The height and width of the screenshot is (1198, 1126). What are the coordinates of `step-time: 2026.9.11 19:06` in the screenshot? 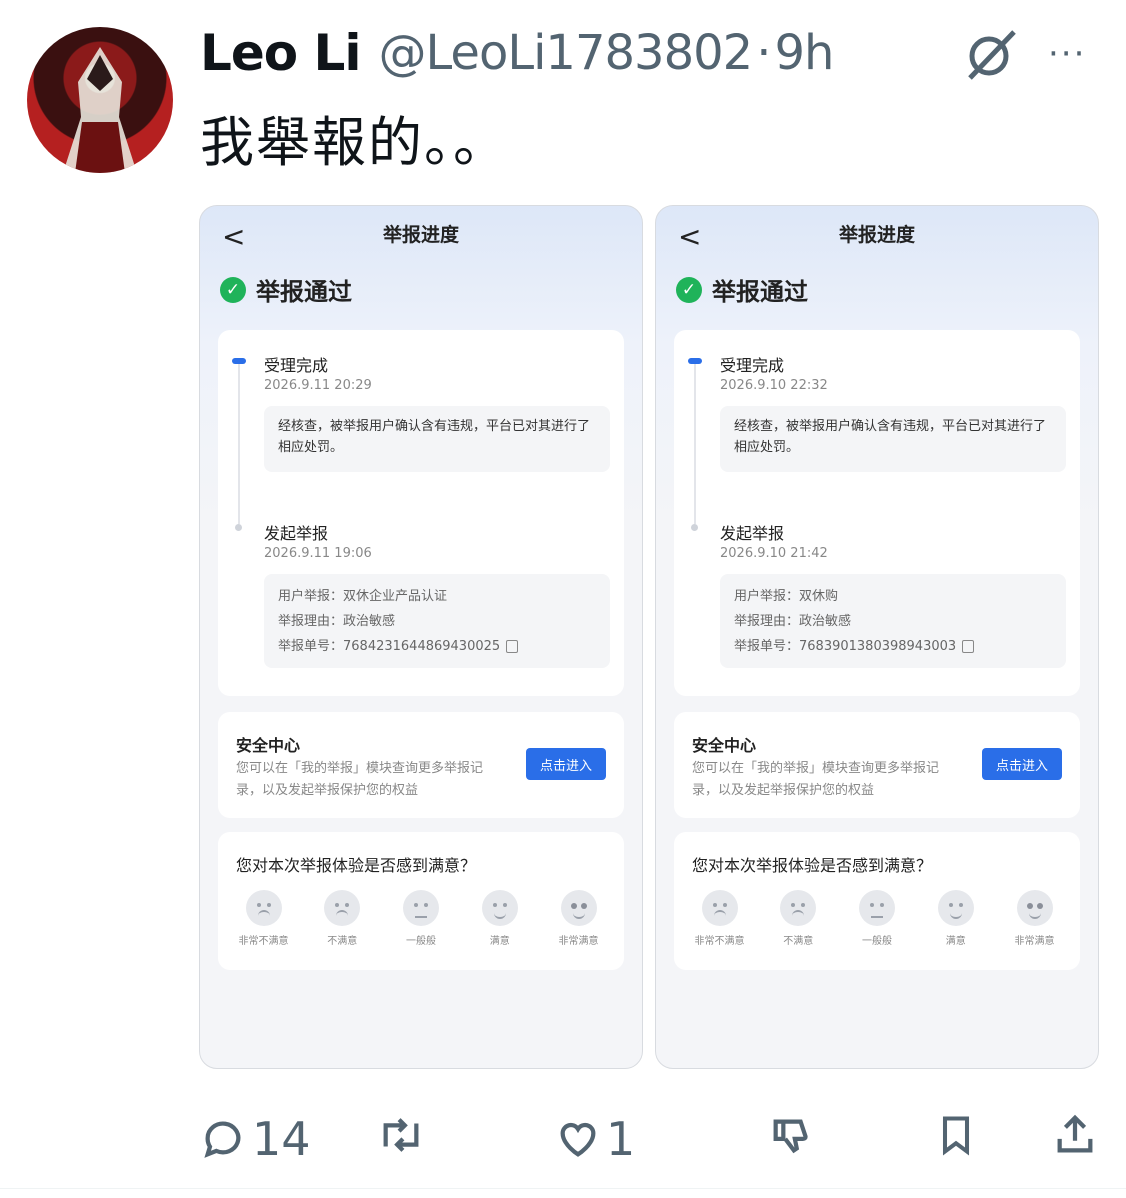 It's located at (318, 553).